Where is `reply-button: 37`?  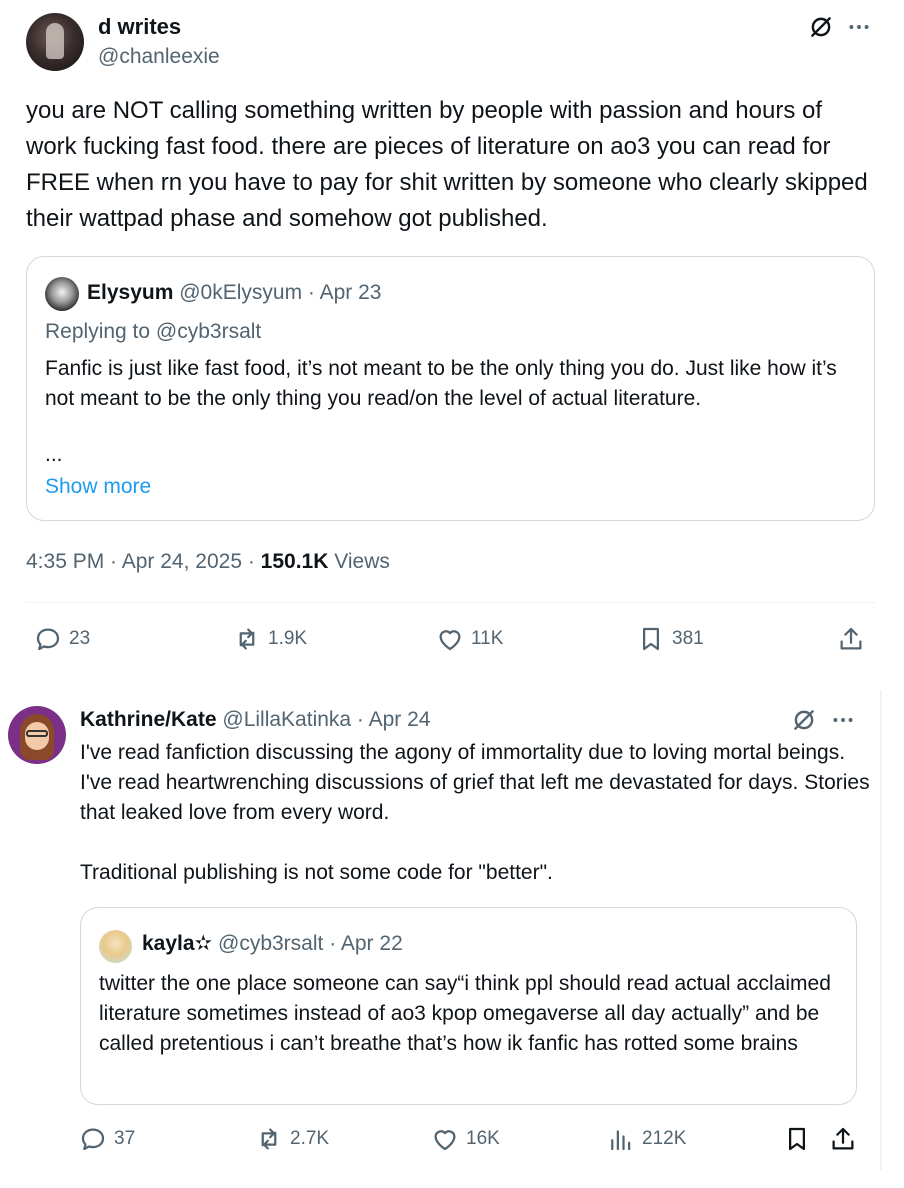
reply-button: 37 is located at coordinates (106, 1139).